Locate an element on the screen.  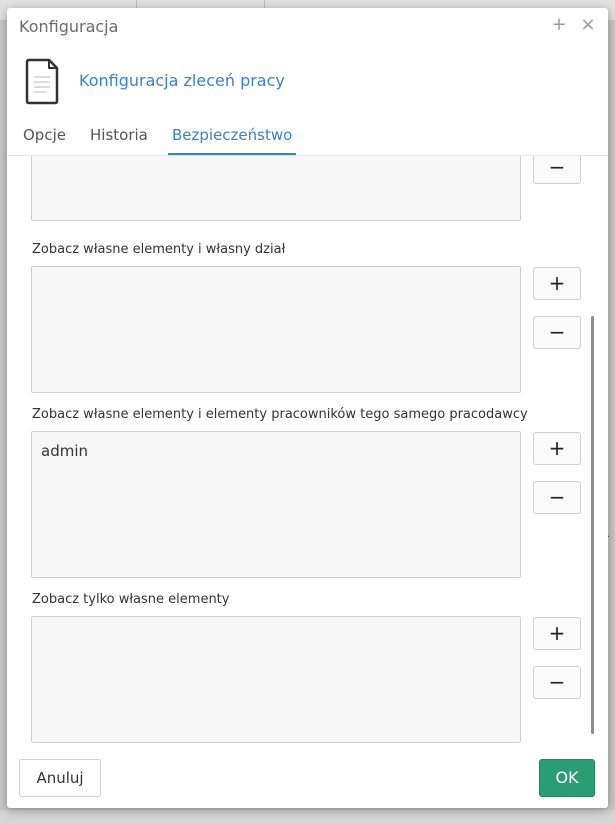
ok-button: OK is located at coordinates (567, 778).